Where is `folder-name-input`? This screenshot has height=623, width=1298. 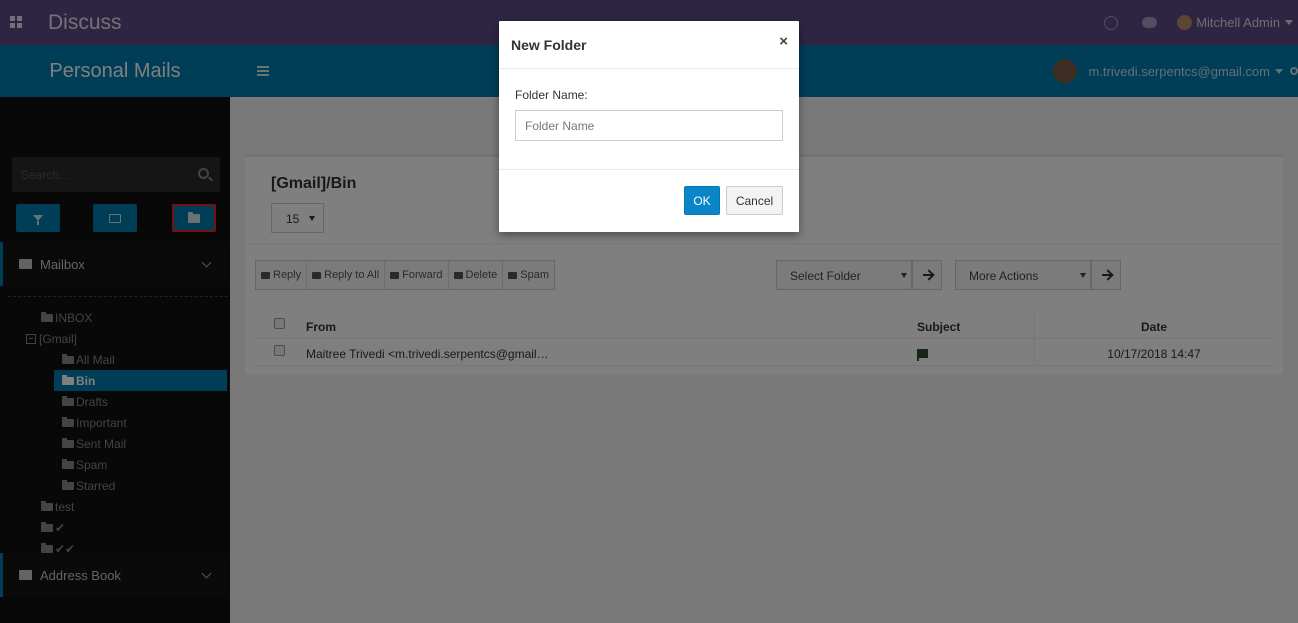
folder-name-input is located at coordinates (649, 125).